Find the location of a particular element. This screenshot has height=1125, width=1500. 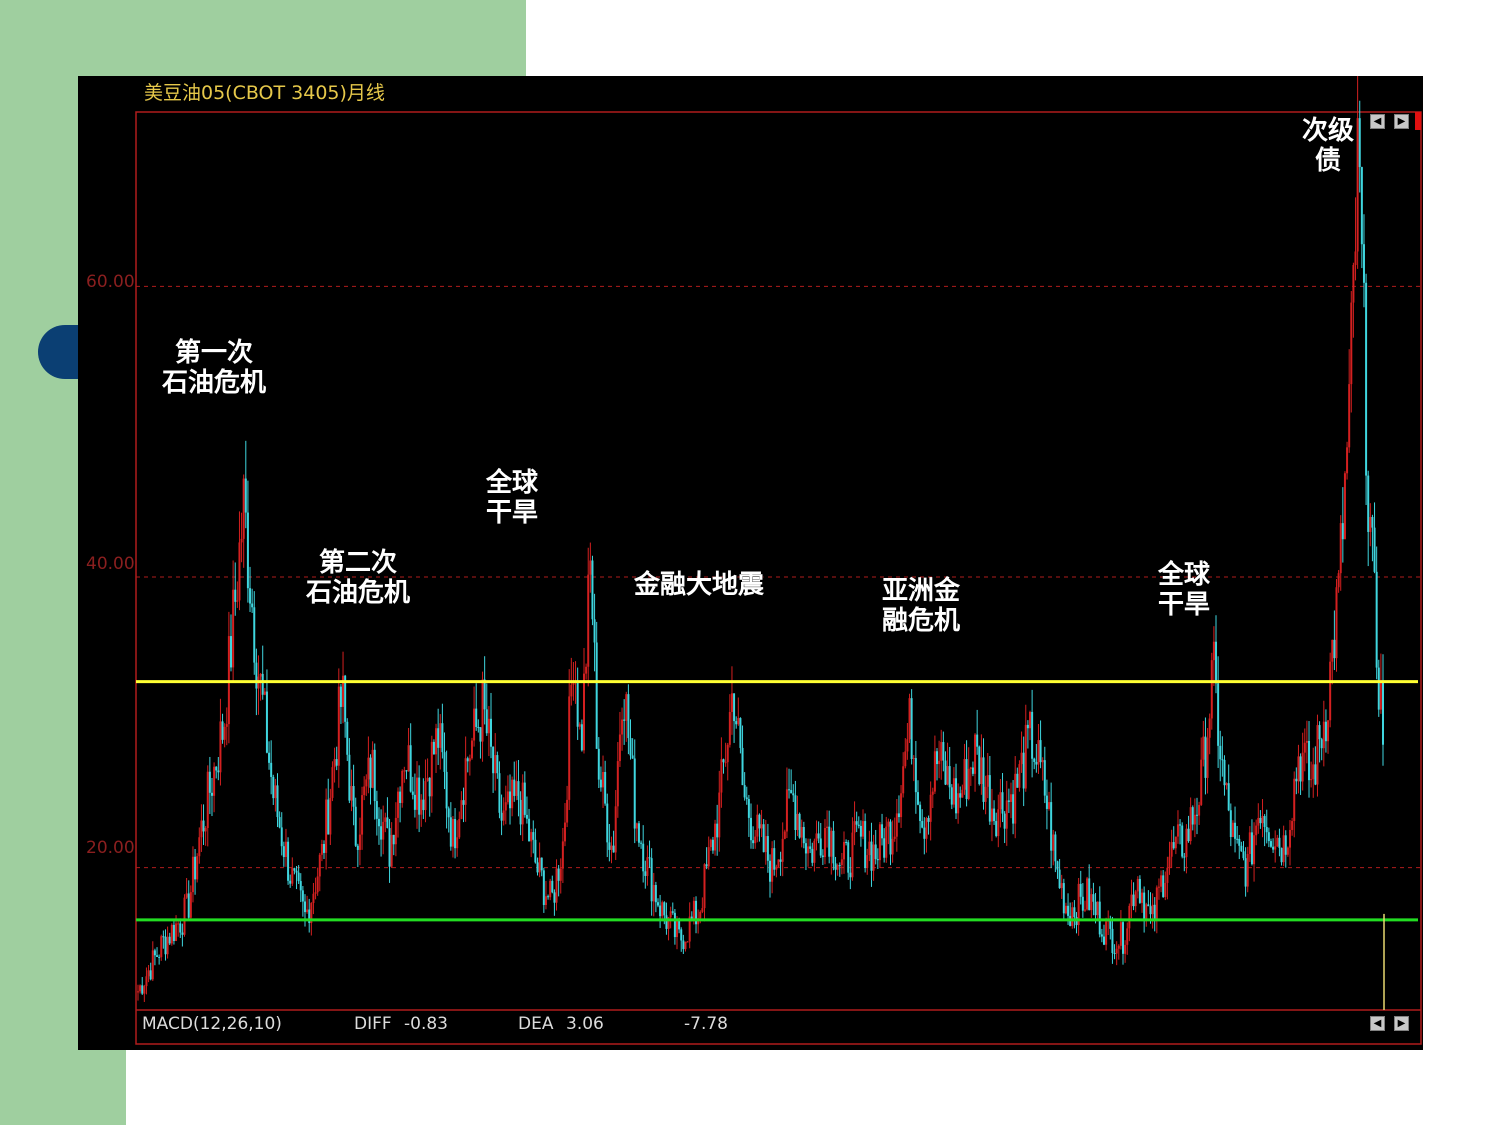

dea-value: 3.06 is located at coordinates (585, 1024).